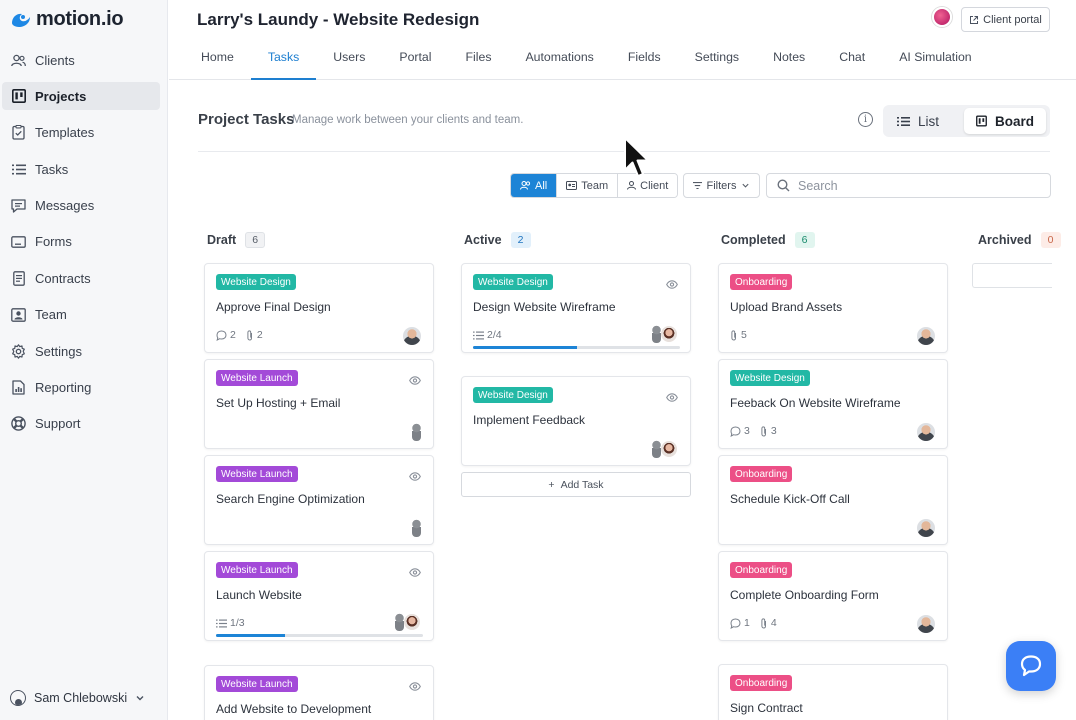  What do you see at coordinates (1031, 666) in the screenshot?
I see `chat-launcher-button` at bounding box center [1031, 666].